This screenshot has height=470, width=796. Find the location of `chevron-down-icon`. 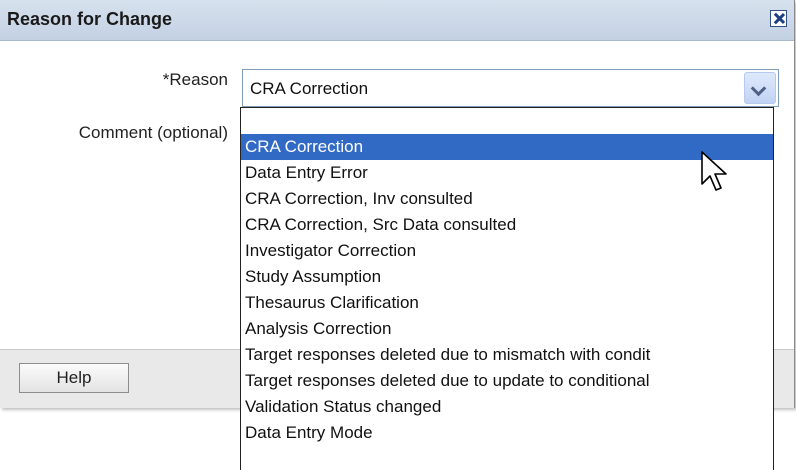

chevron-down-icon is located at coordinates (760, 88).